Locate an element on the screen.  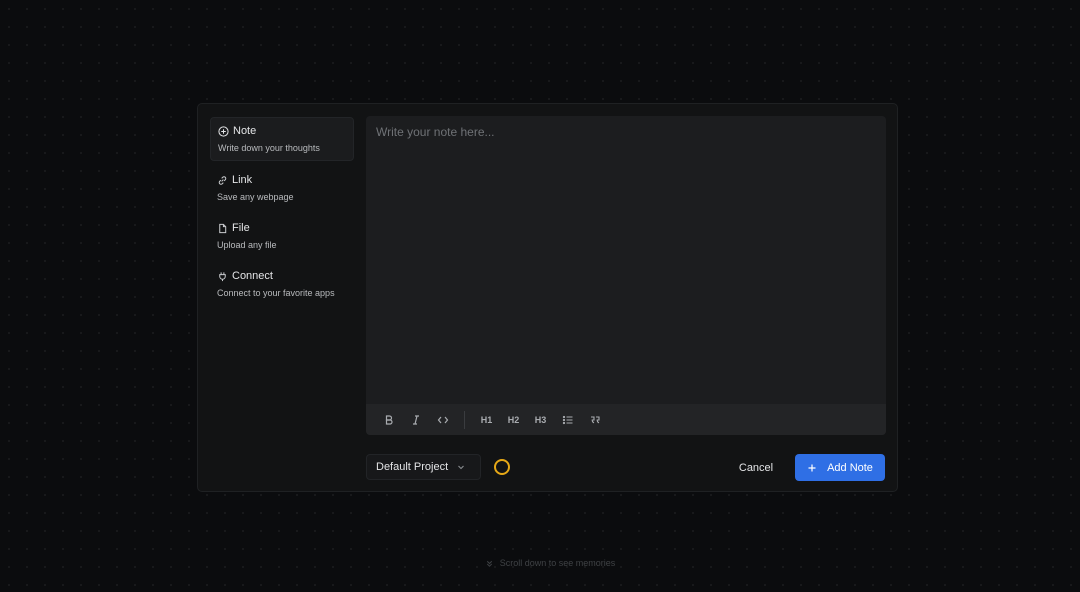
sidebar-item-description: Save any webpage is located at coordinates (255, 197).